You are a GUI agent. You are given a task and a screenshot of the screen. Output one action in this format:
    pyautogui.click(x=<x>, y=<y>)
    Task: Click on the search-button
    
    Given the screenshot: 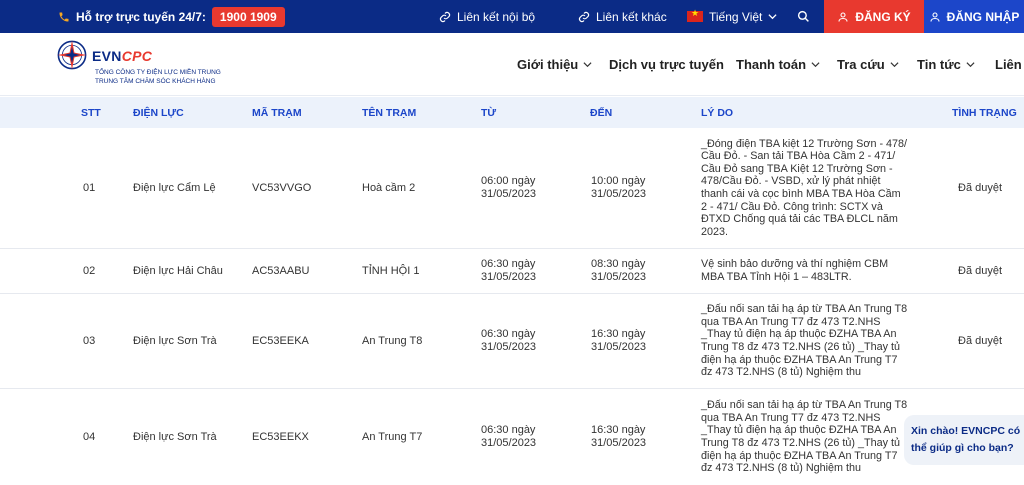 What is the action you would take?
    pyautogui.click(x=803, y=16)
    